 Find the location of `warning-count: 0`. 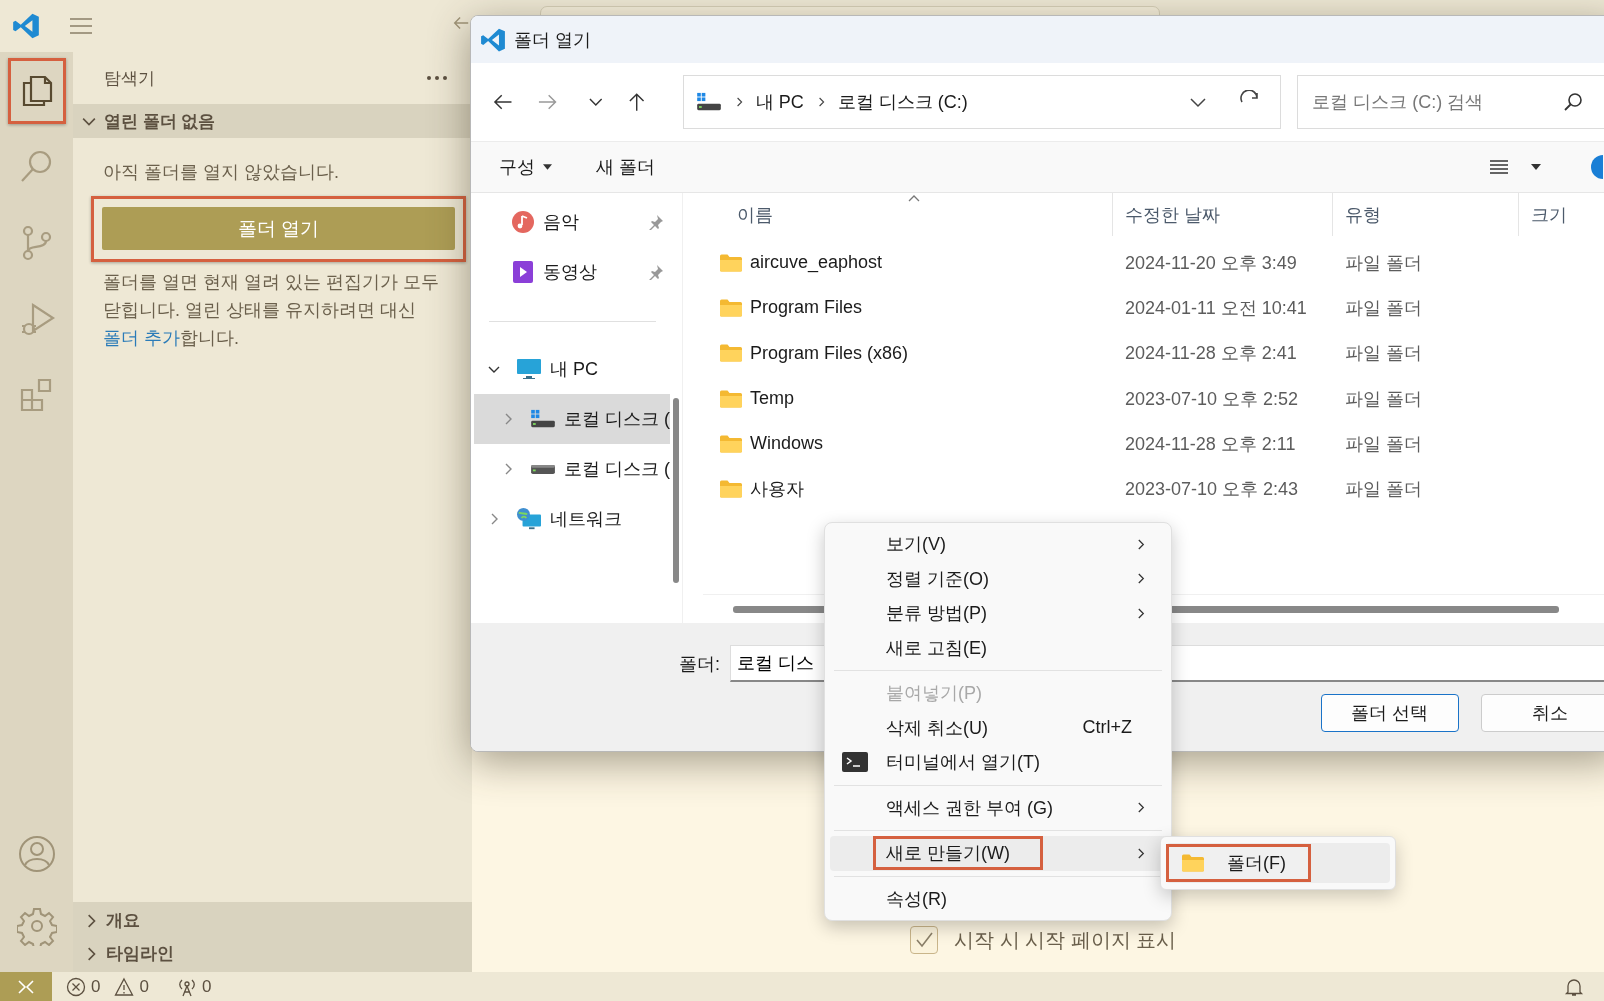

warning-count: 0 is located at coordinates (144, 986).